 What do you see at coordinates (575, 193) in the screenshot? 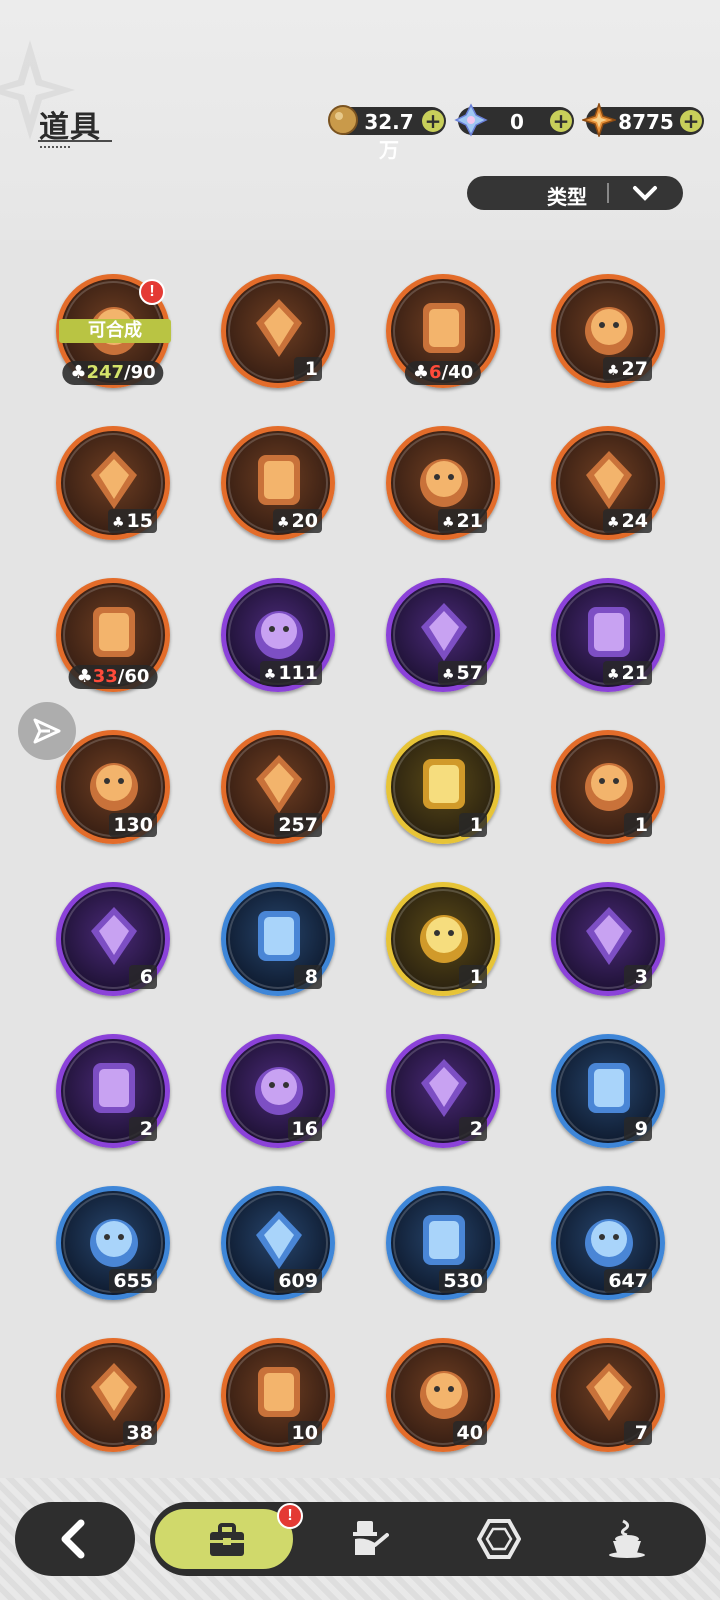
I see `type-filter-dropdown: 类型` at bounding box center [575, 193].